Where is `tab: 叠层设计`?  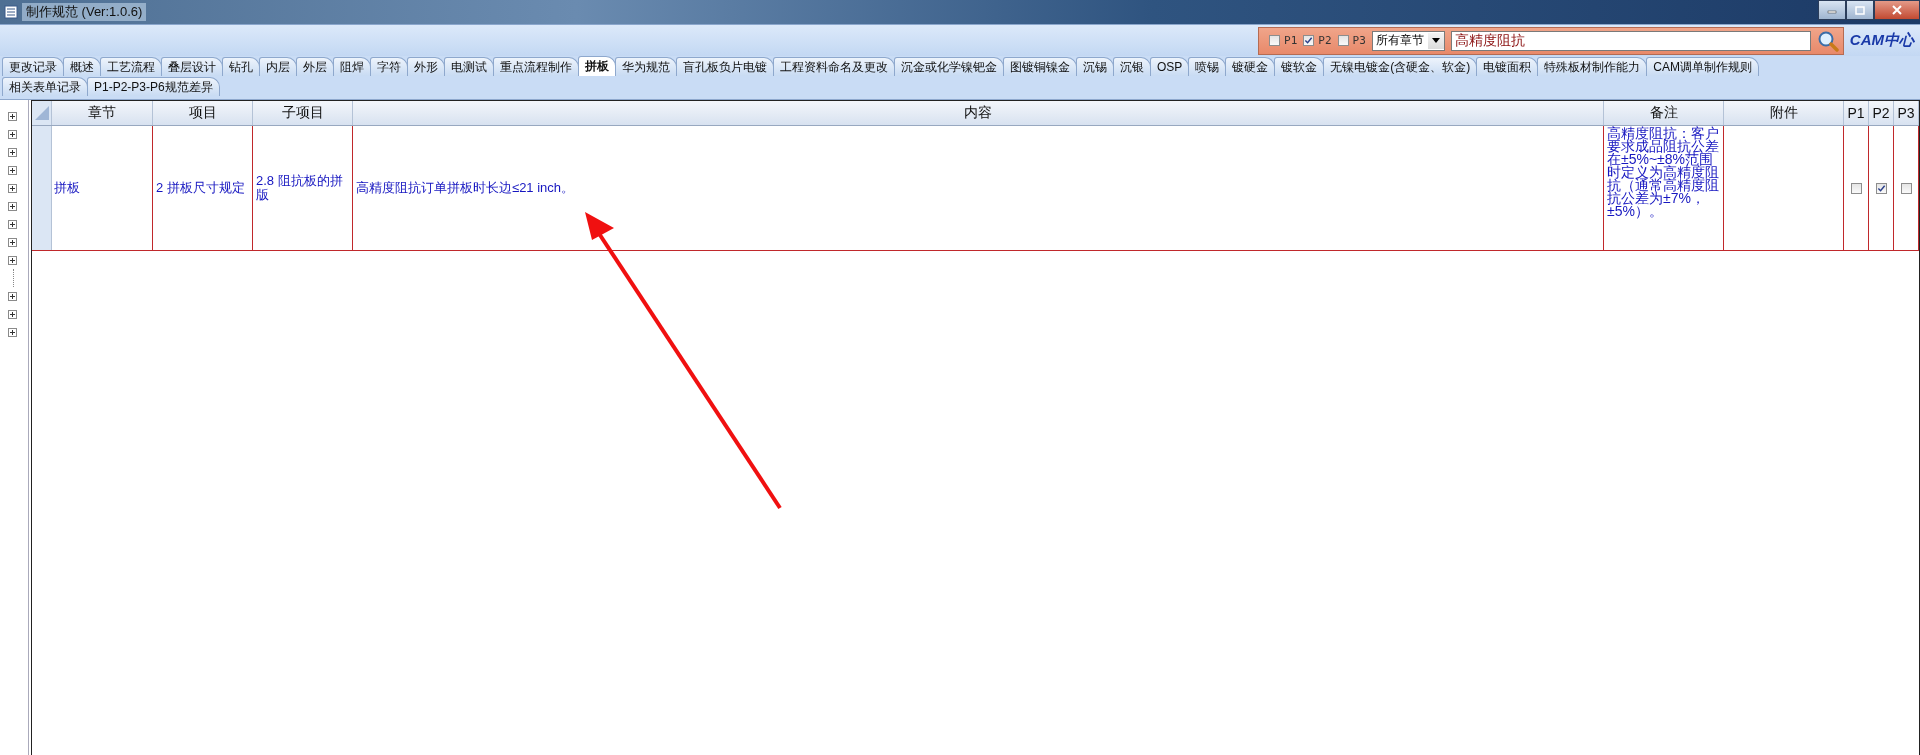
tab: 叠层设计 is located at coordinates (192, 66).